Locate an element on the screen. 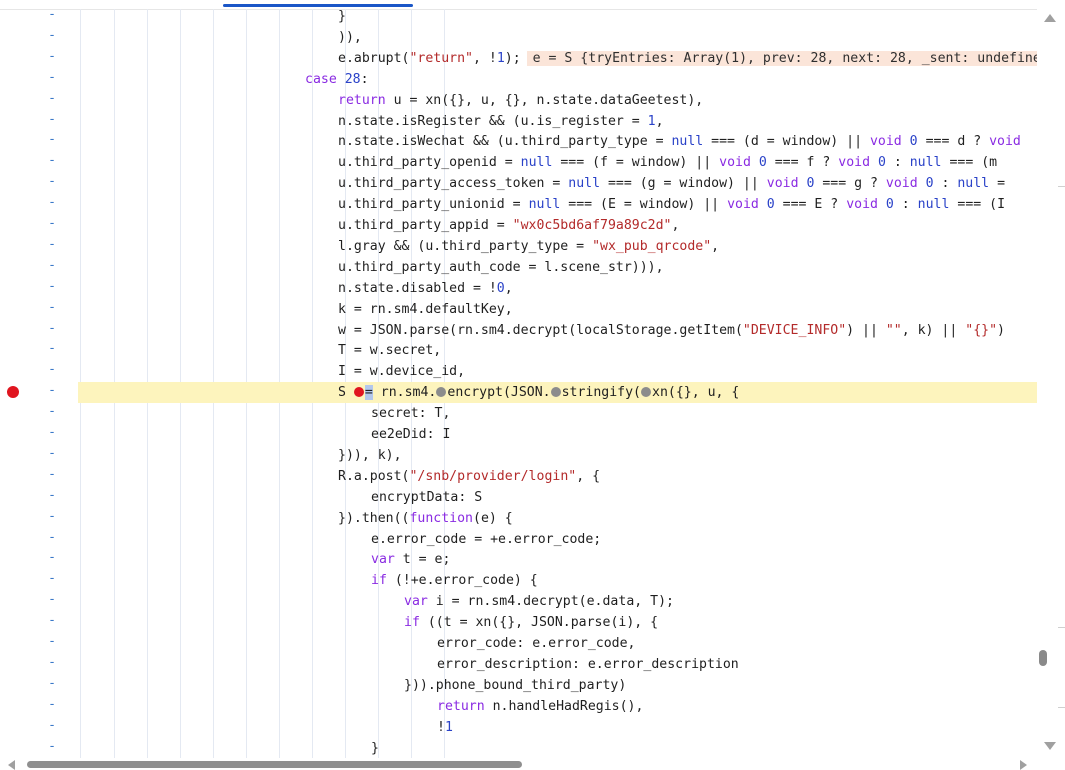 This screenshot has width=1065, height=770. code-line: - I = w.device_id, is located at coordinates (518, 371).